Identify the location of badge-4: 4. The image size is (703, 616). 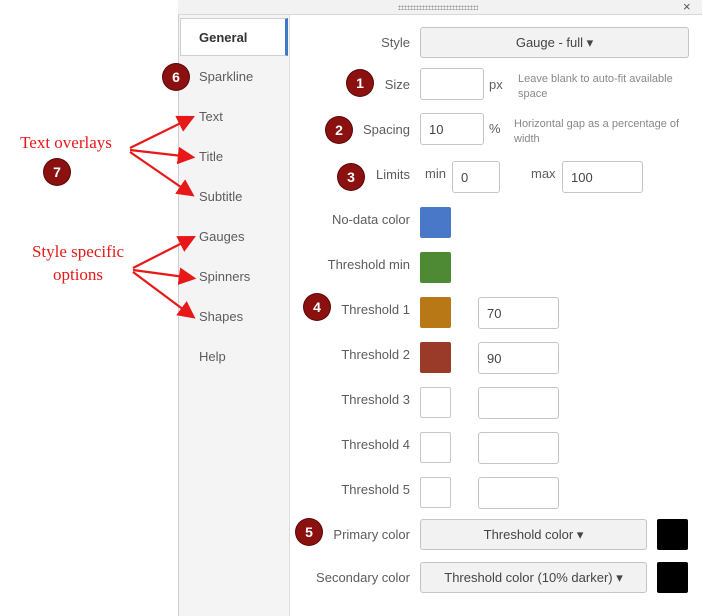
(317, 307).